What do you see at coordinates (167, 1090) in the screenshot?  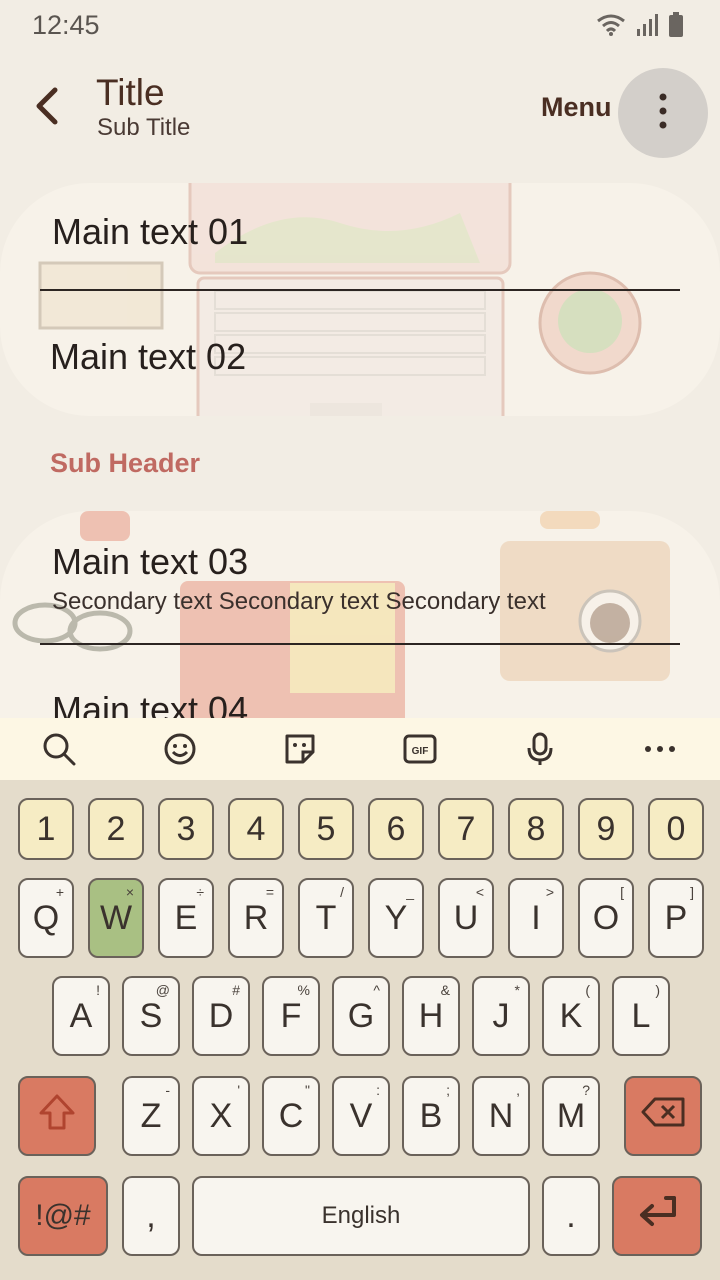 I see `key-hint: -` at bounding box center [167, 1090].